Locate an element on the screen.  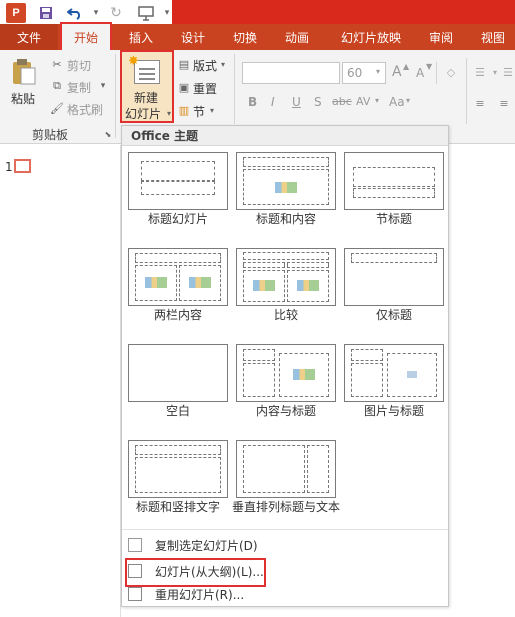
layout-dropdown-icon: ▾ is located at coordinates (223, 64).